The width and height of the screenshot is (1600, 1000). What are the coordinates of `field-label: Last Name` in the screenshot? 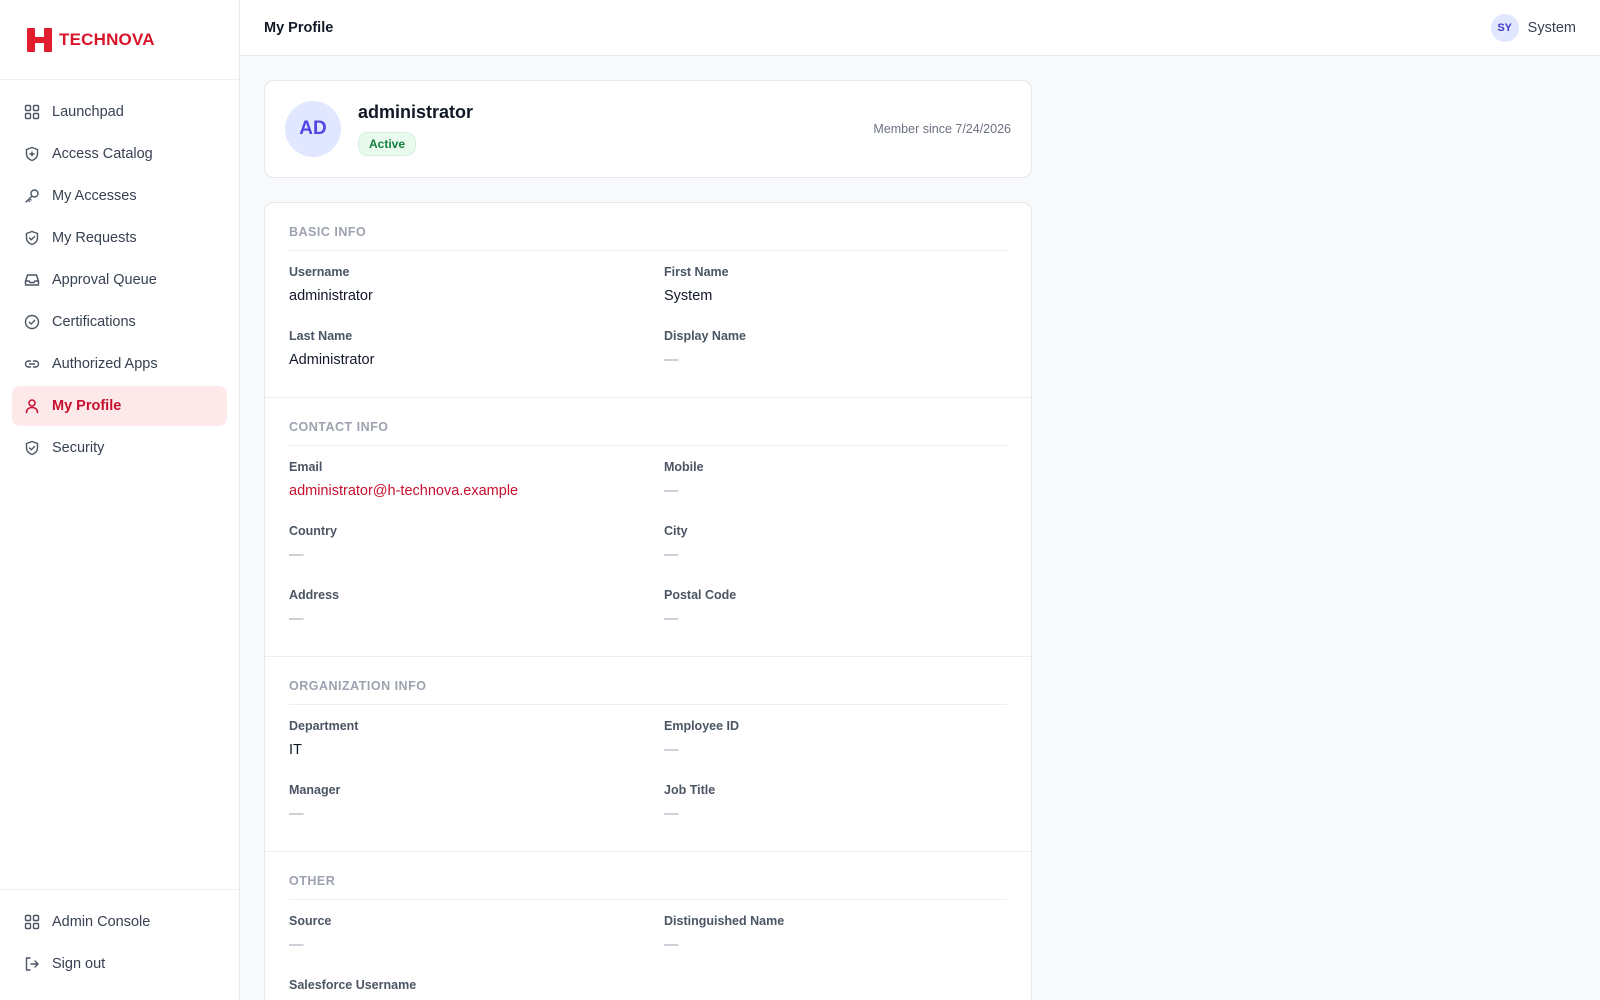 It's located at (321, 336).